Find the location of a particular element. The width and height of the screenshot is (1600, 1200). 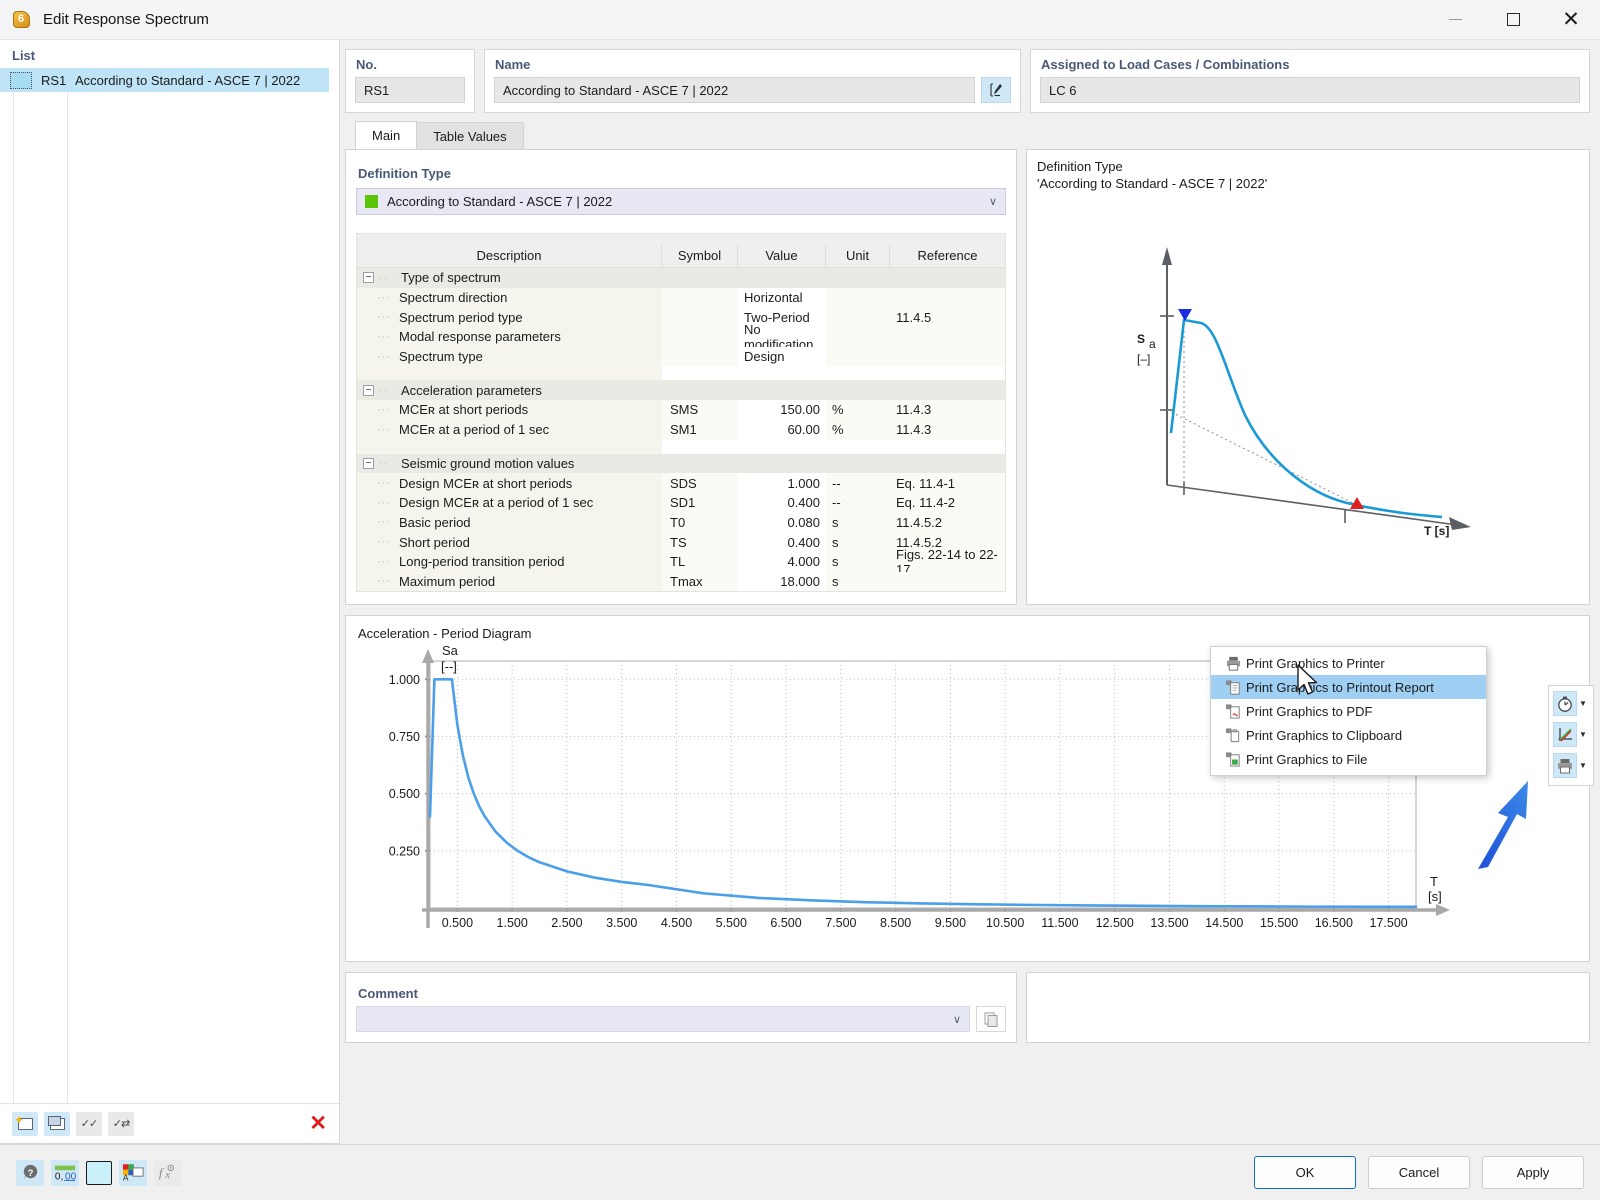

table-group-row: − ·· Acceleration parameters is located at coordinates (681, 390).